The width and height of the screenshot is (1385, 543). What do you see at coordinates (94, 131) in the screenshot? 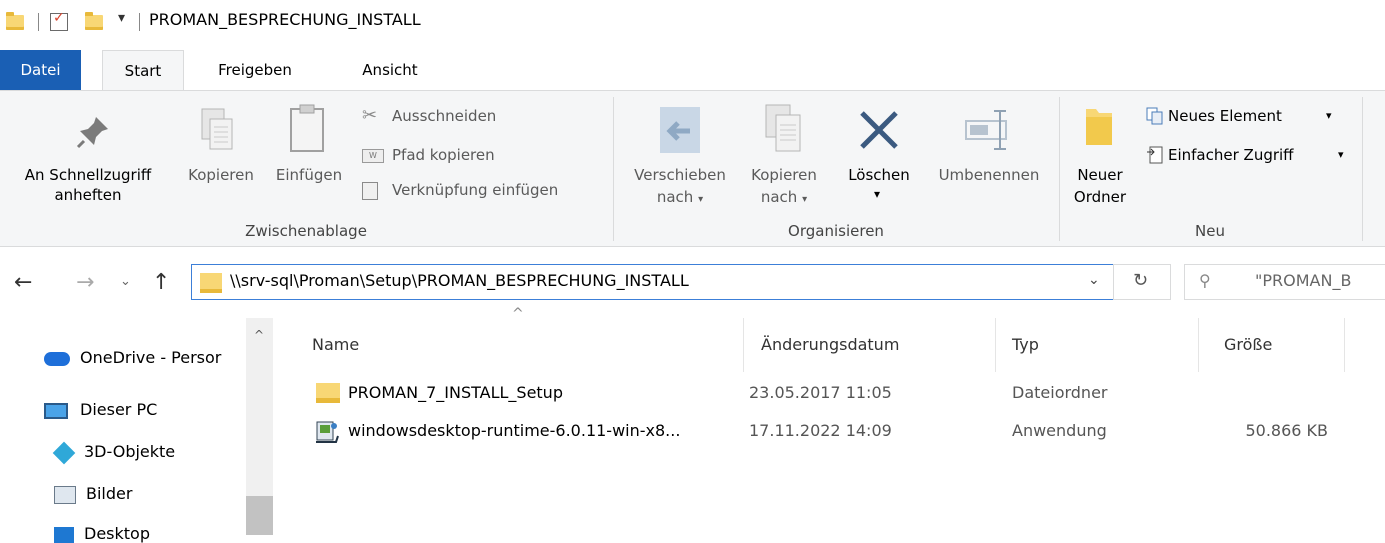
I see `pin-icon` at bounding box center [94, 131].